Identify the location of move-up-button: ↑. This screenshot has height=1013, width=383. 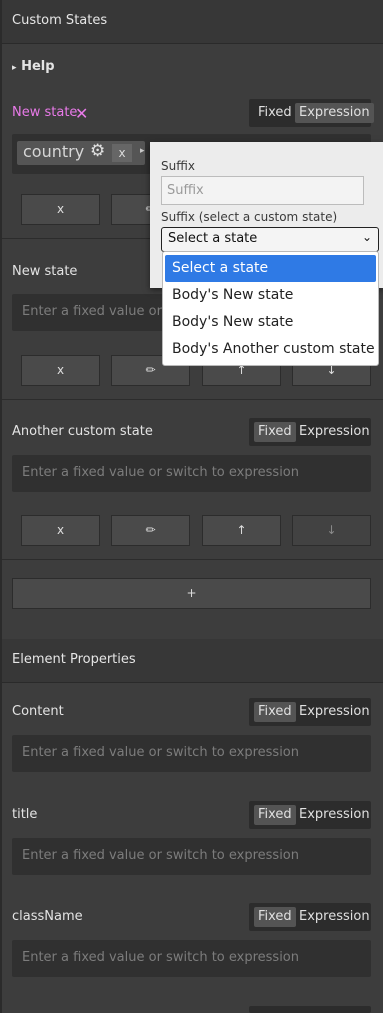
(241, 530).